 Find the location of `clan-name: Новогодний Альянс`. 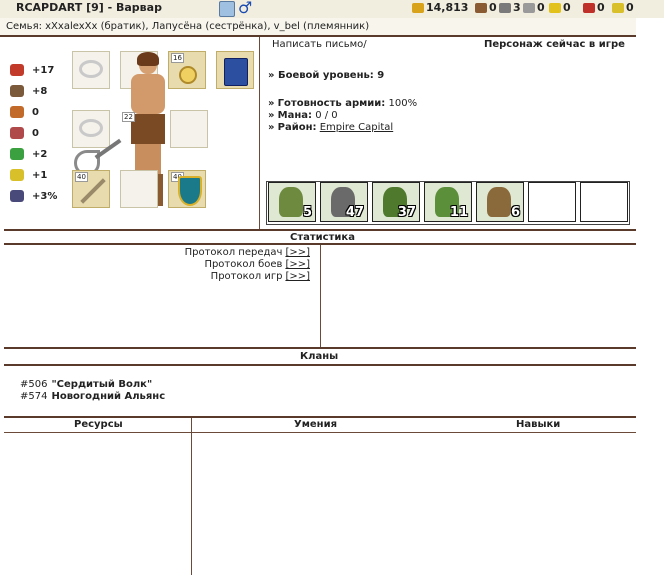

clan-name: Новогодний Альянс is located at coordinates (108, 396).